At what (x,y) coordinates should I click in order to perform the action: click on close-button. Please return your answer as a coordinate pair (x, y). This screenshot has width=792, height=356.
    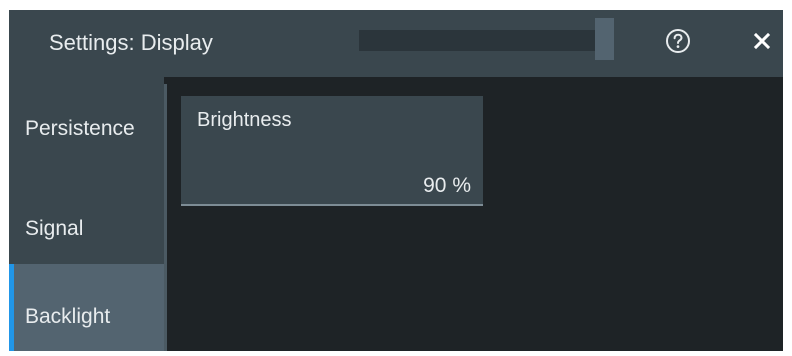
    Looking at the image, I should click on (762, 41).